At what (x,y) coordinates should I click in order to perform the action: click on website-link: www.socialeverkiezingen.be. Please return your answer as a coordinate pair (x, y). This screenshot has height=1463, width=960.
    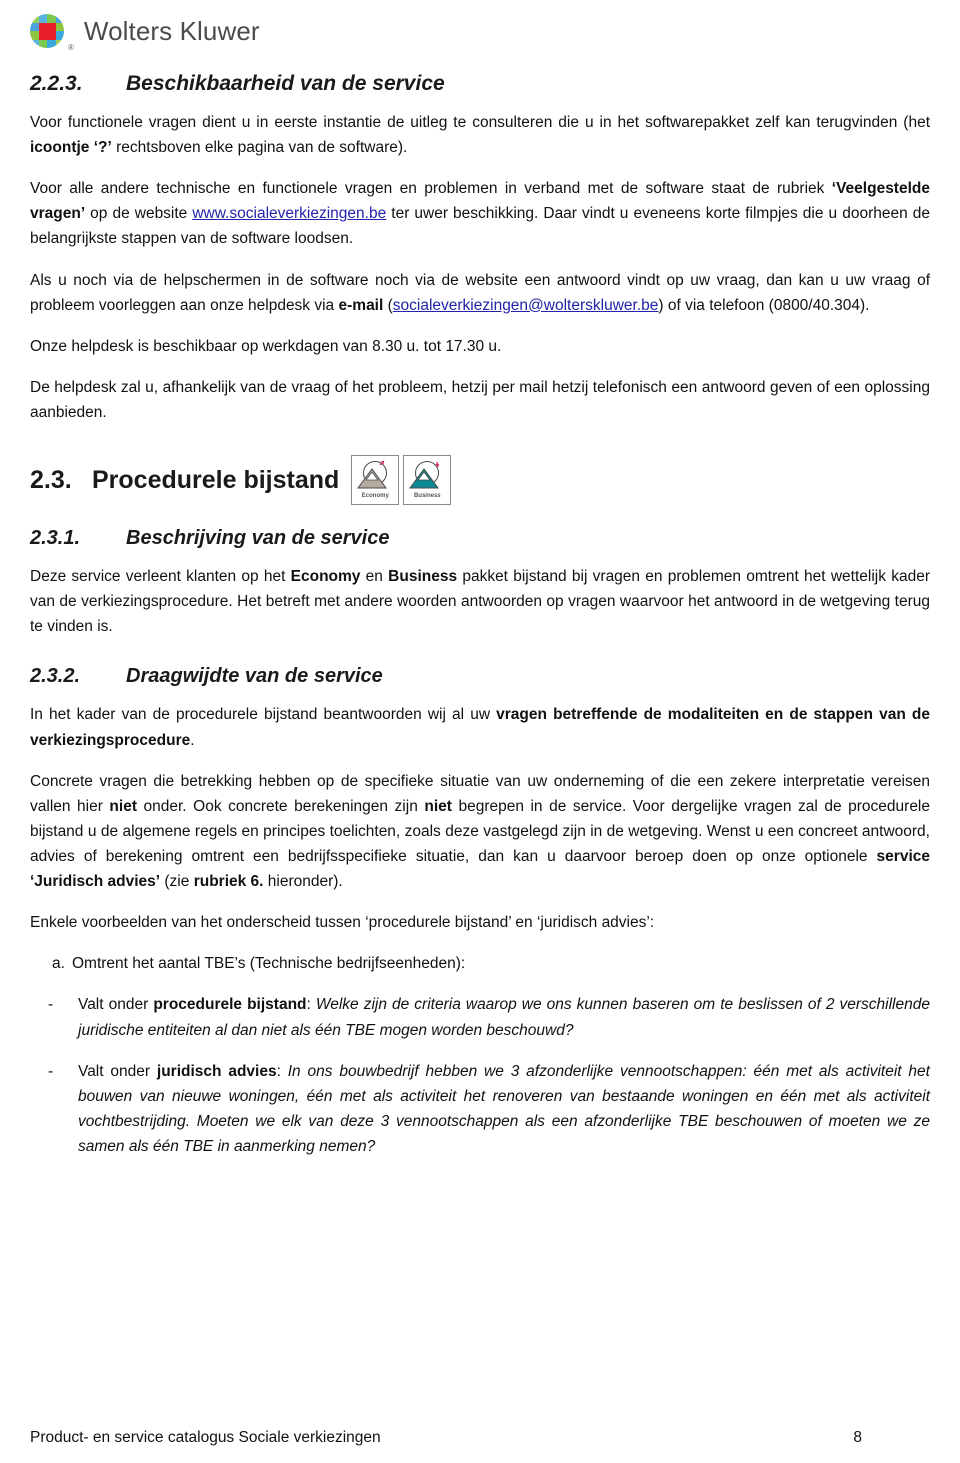
    Looking at the image, I should click on (289, 213).